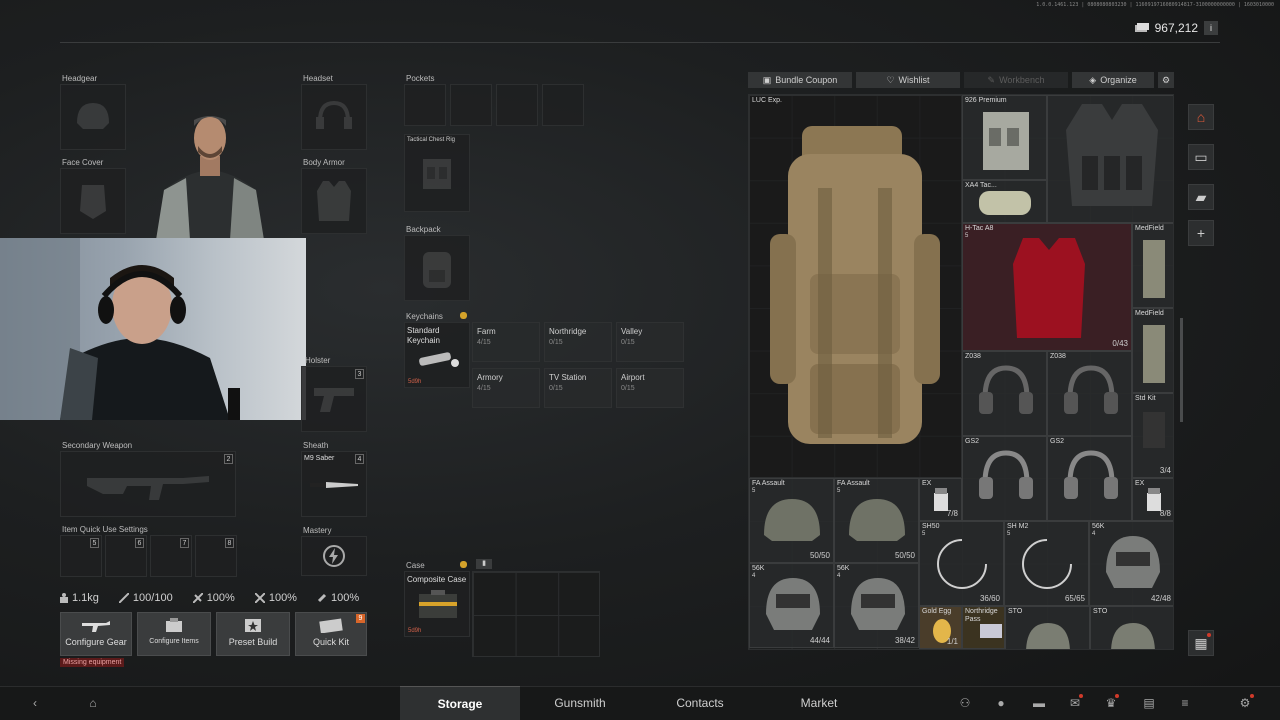 The width and height of the screenshot is (1280, 720). I want to click on home-icon: ⌂, so click(1201, 117).